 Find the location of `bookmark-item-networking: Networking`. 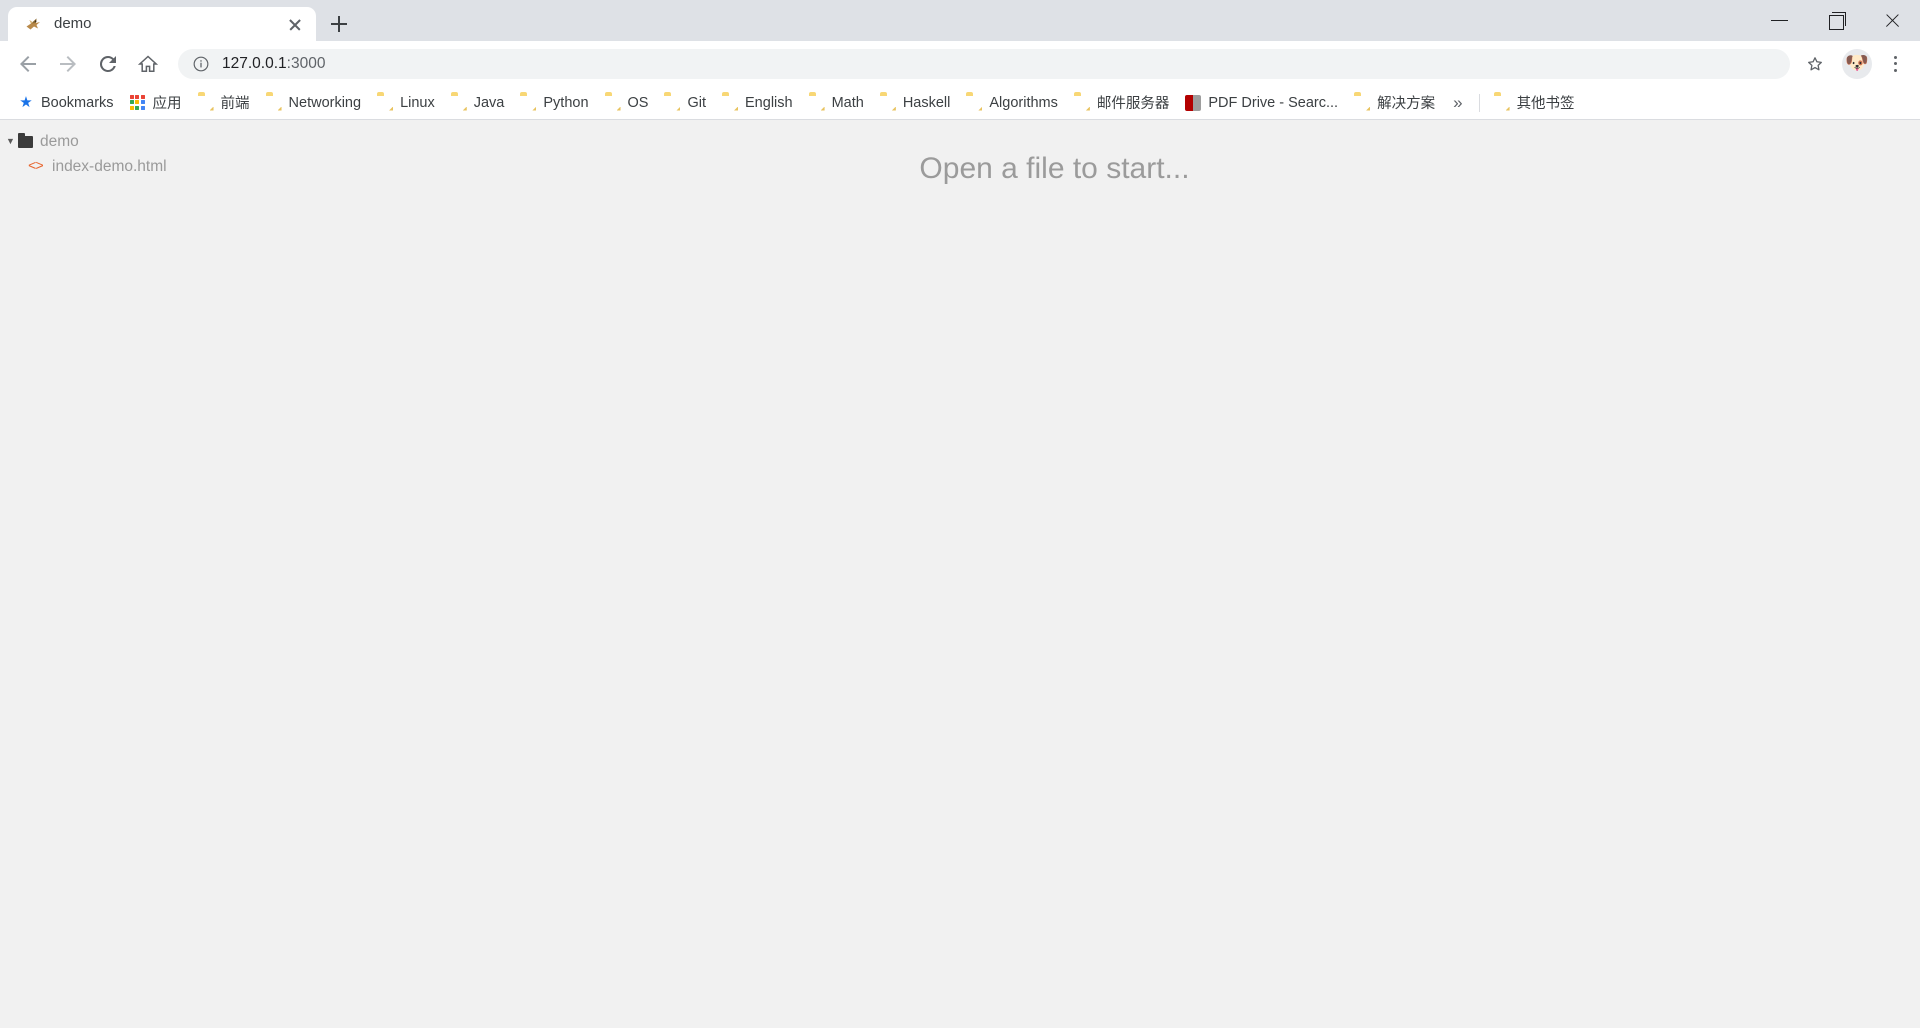

bookmark-item-networking: Networking is located at coordinates (314, 103).